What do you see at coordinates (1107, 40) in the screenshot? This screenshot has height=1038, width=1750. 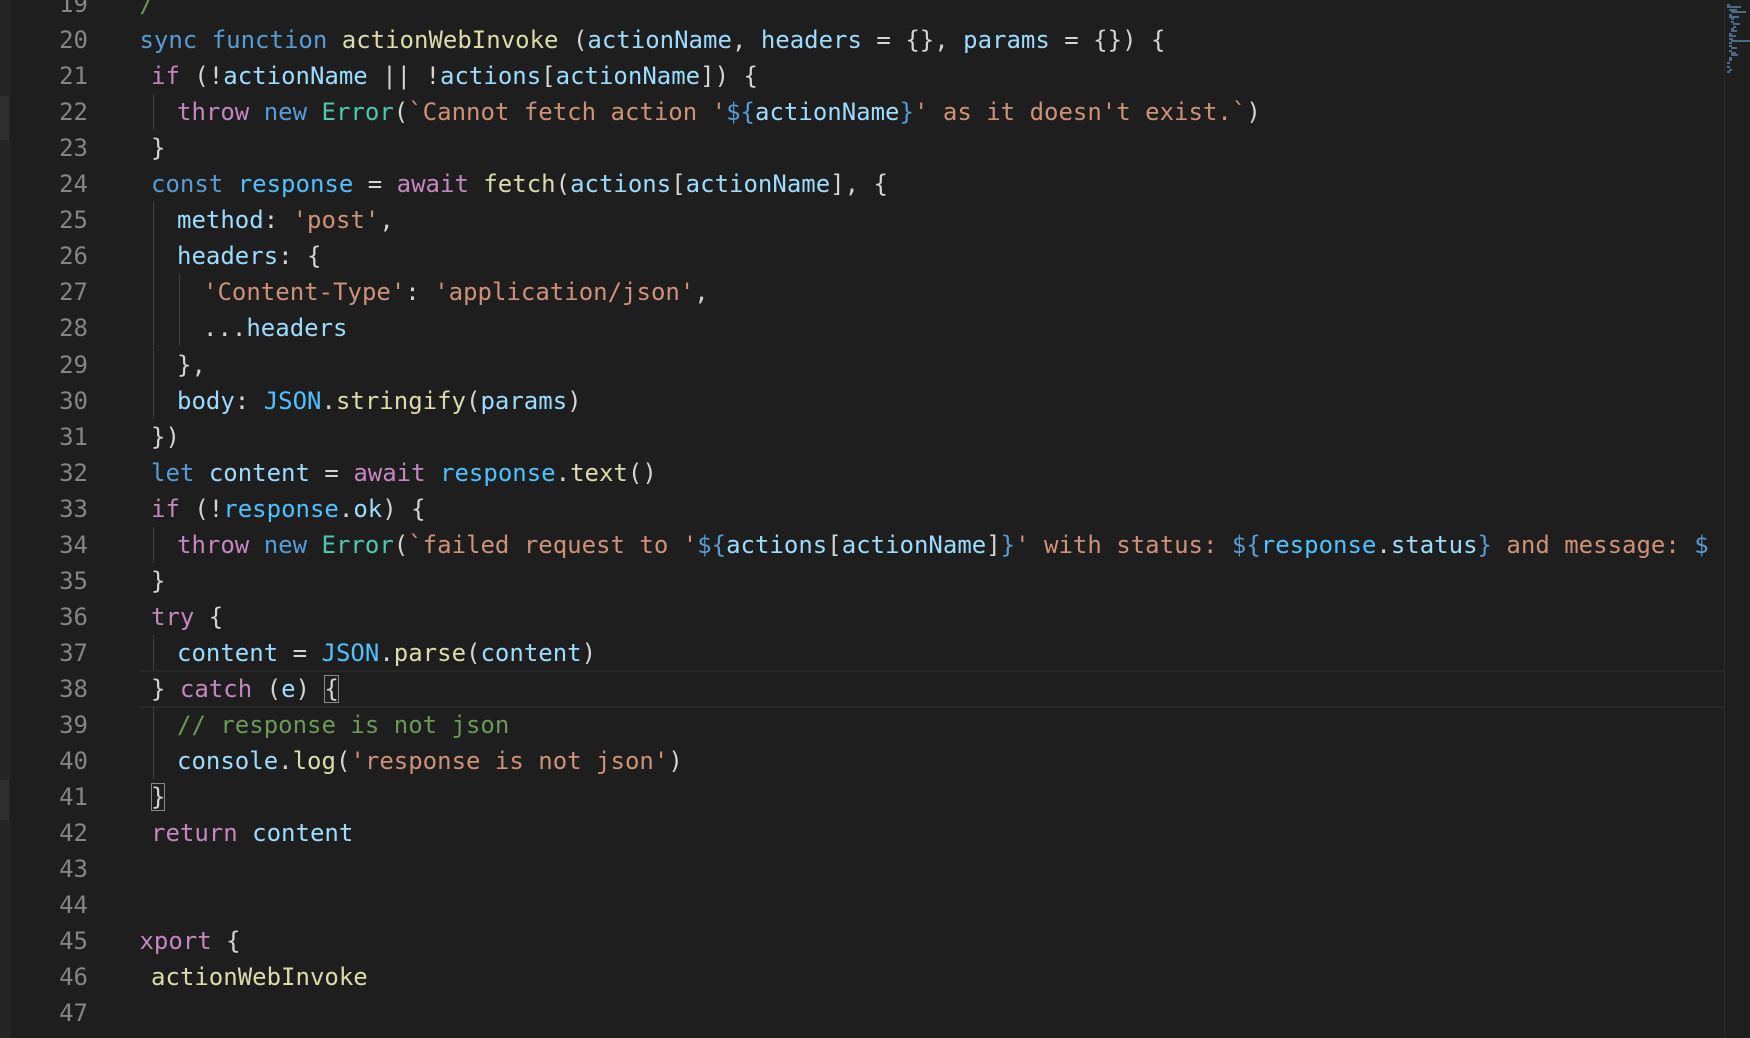 I see `code-token: = {}) {` at bounding box center [1107, 40].